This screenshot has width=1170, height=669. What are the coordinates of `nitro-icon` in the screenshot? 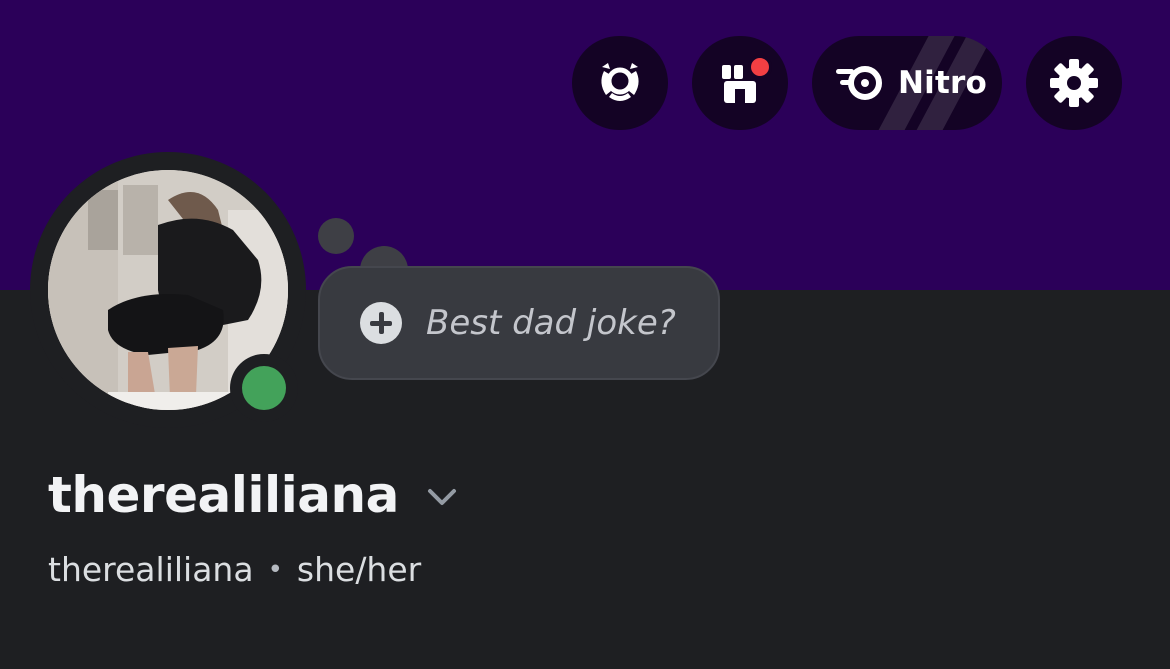 It's located at (859, 83).